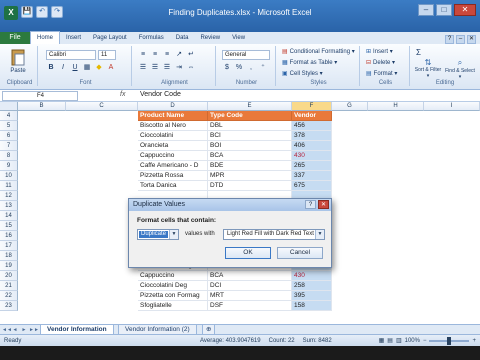  Describe the element at coordinates (155, 55) in the screenshot. I see `align-middle-icon: ≡` at that location.